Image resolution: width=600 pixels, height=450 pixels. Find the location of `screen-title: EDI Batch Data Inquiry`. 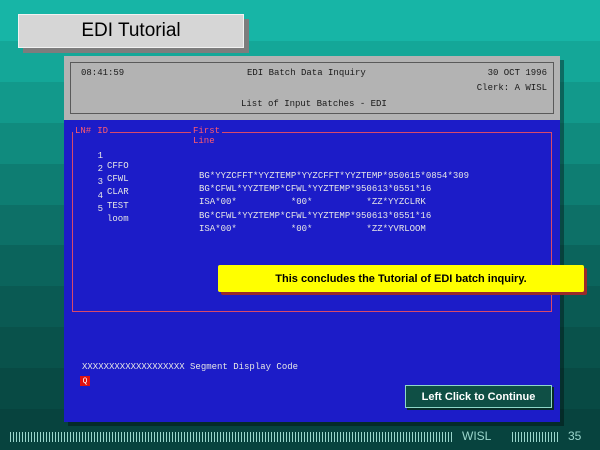

screen-title: EDI Batch Data Inquiry is located at coordinates (306, 73).